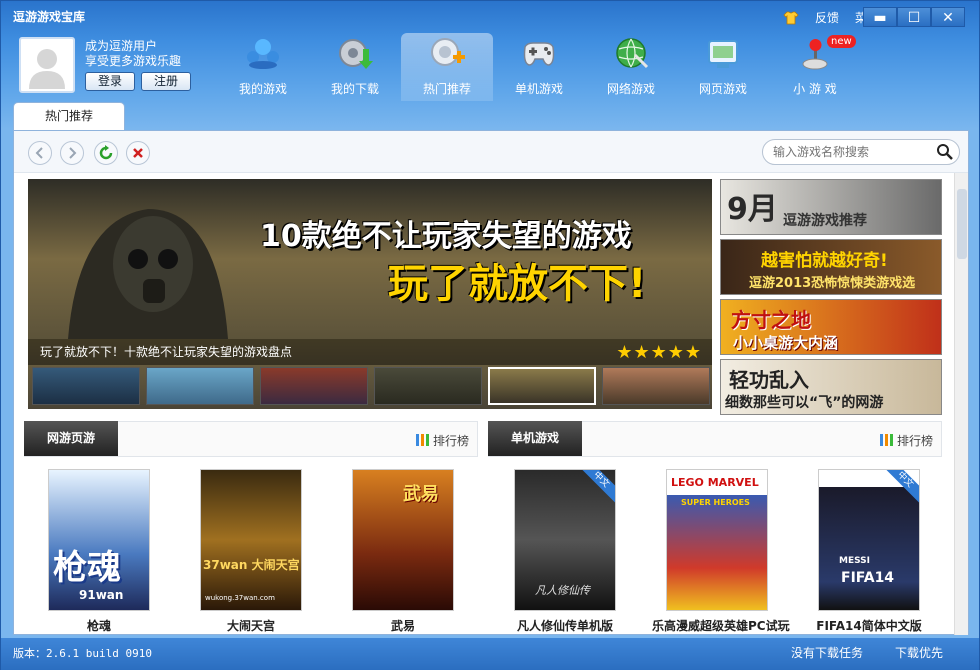 Image resolution: width=980 pixels, height=670 pixels. What do you see at coordinates (880, 17) in the screenshot?
I see `minimize-button: ▬` at bounding box center [880, 17].